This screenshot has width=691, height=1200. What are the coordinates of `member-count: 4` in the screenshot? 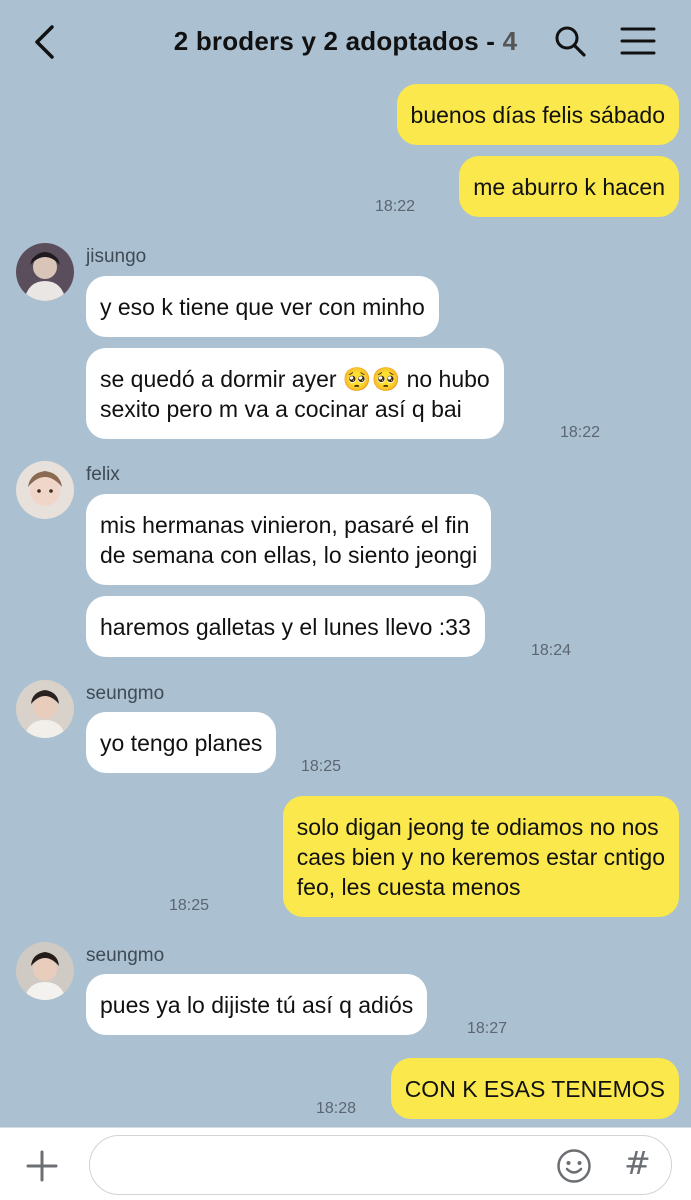 It's located at (510, 41).